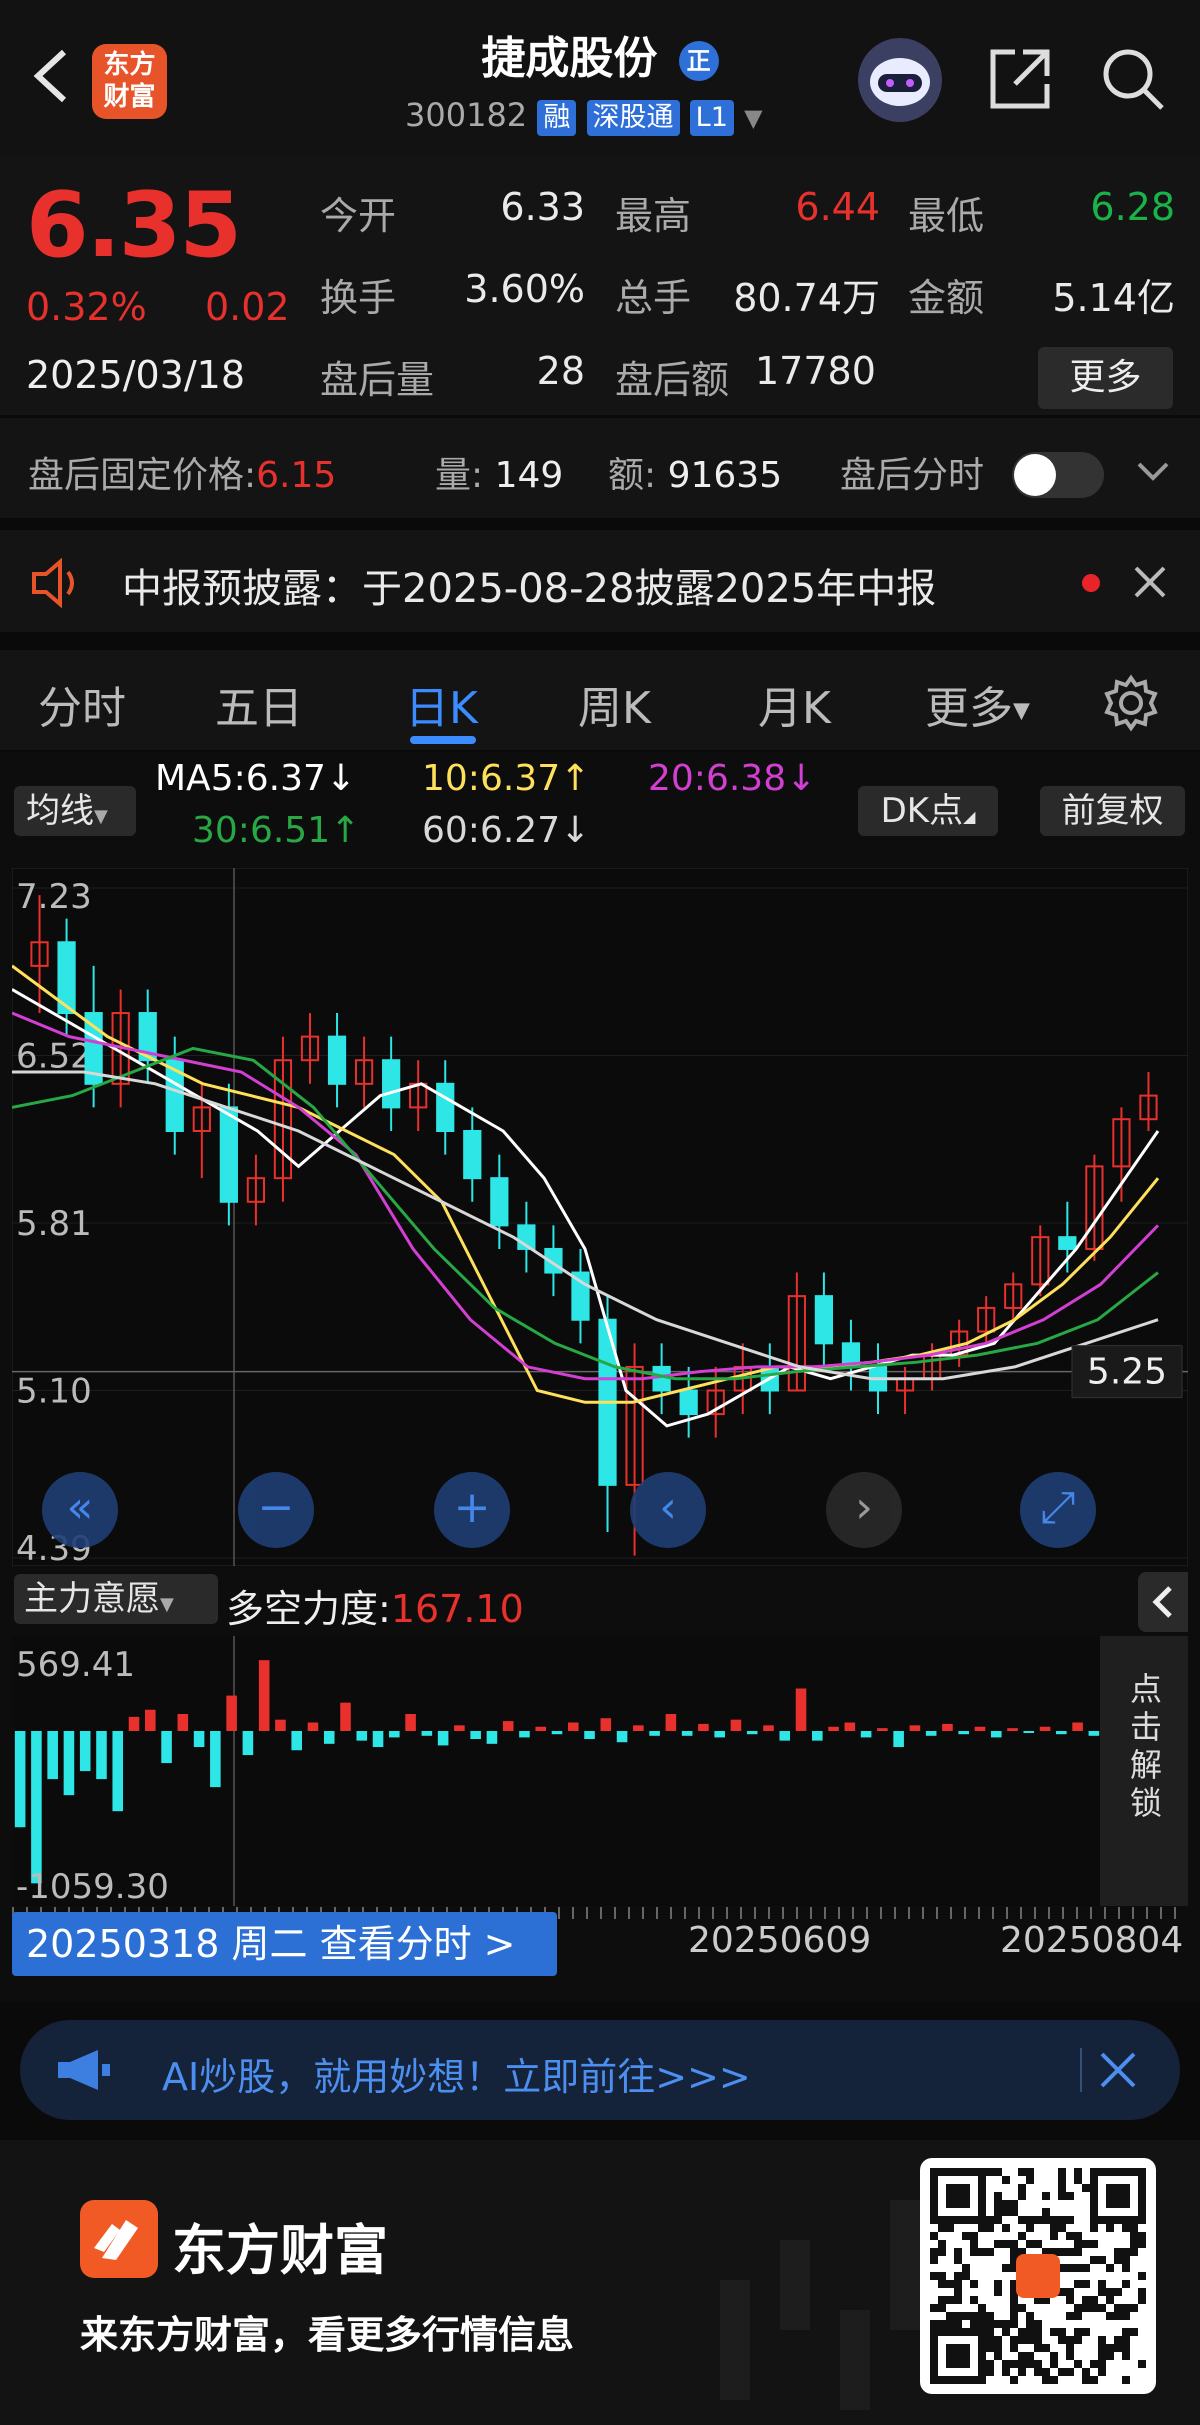  What do you see at coordinates (653, 298) in the screenshot?
I see `volume-label: 总手` at bounding box center [653, 298].